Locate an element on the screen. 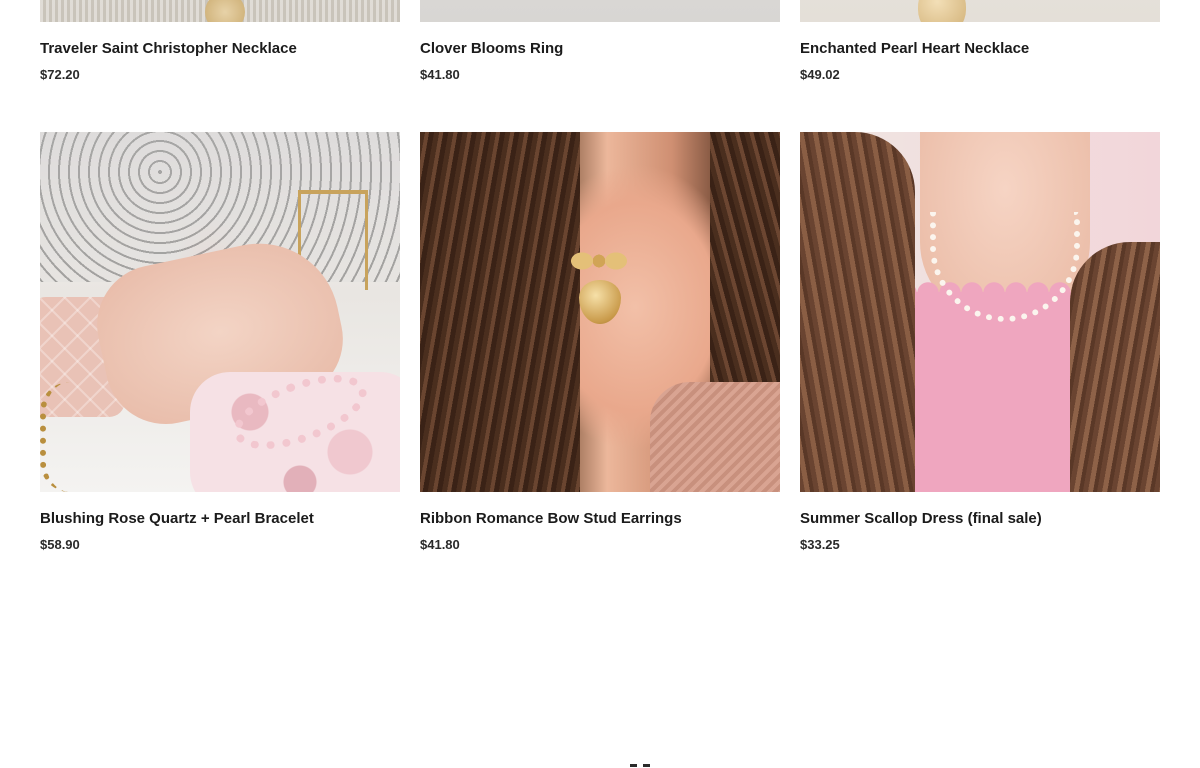 The width and height of the screenshot is (1200, 768). product-price: $72.20 is located at coordinates (60, 74).